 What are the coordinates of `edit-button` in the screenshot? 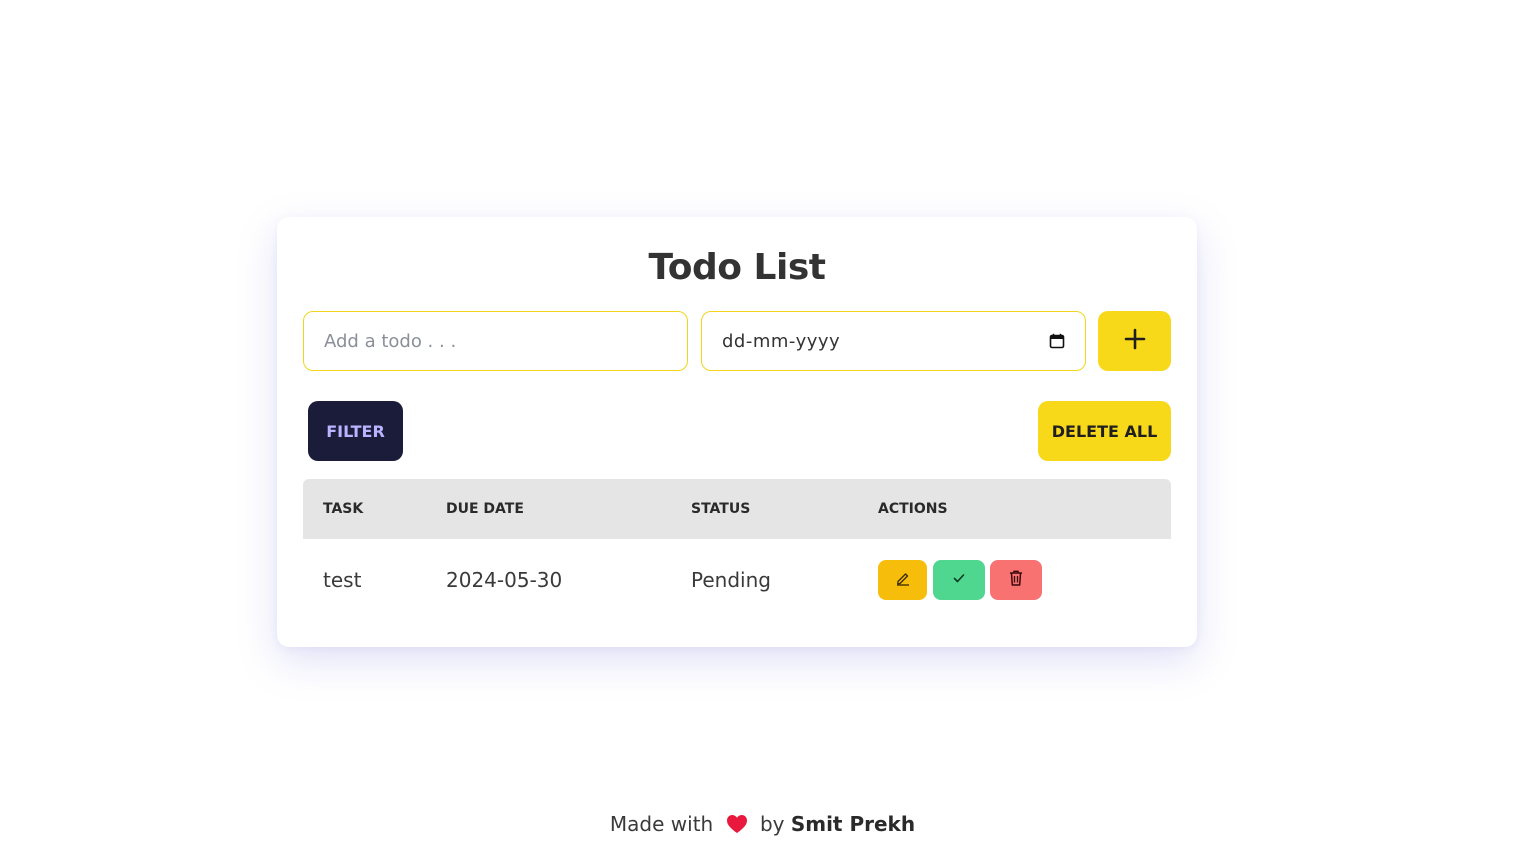 It's located at (902, 580).